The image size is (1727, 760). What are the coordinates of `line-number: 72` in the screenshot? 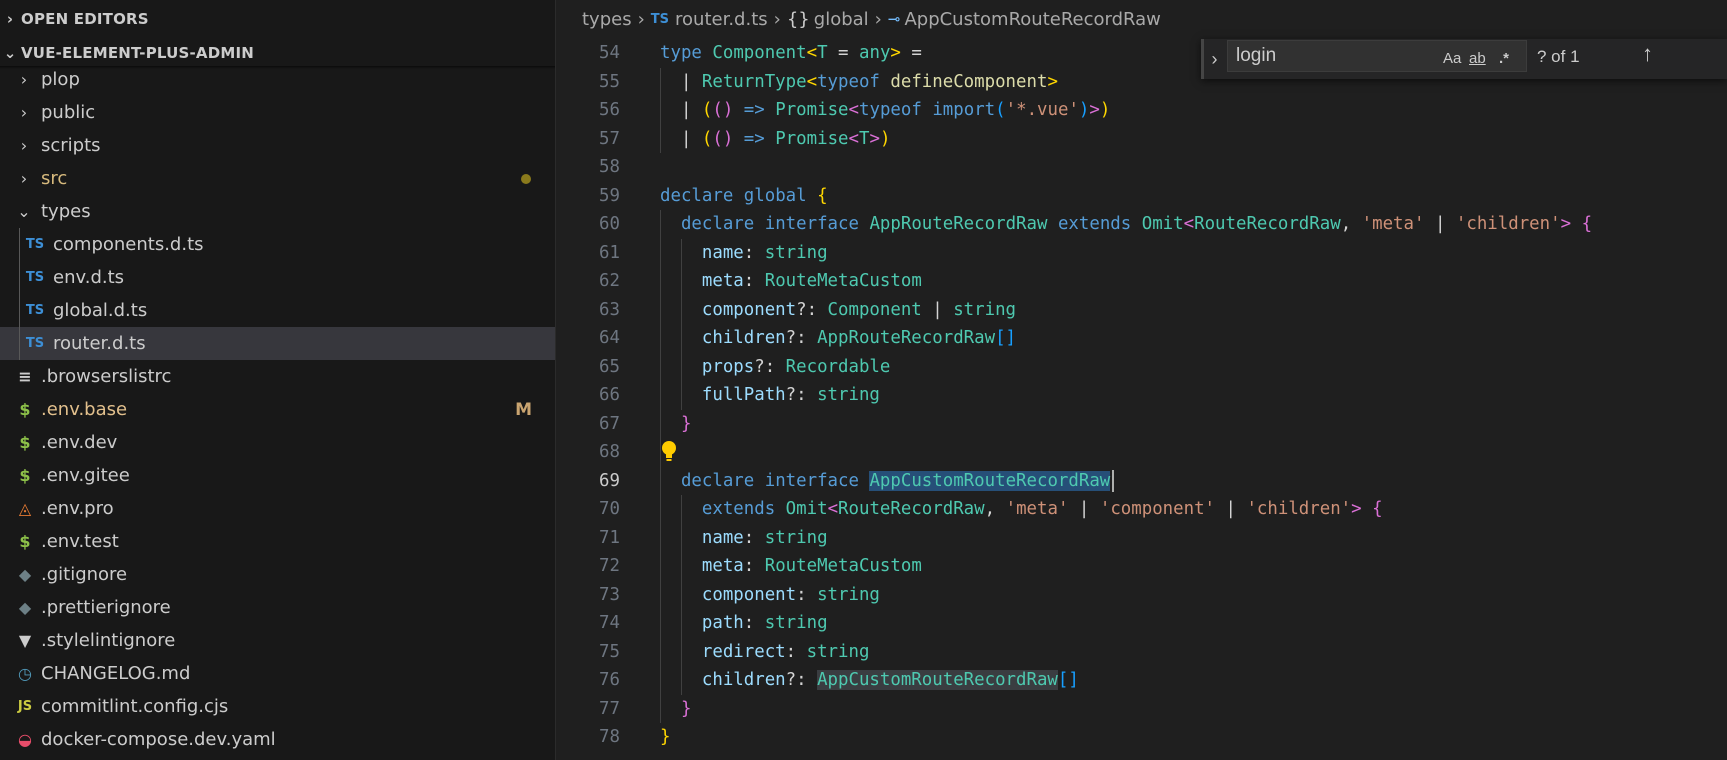 It's located at (609, 566).